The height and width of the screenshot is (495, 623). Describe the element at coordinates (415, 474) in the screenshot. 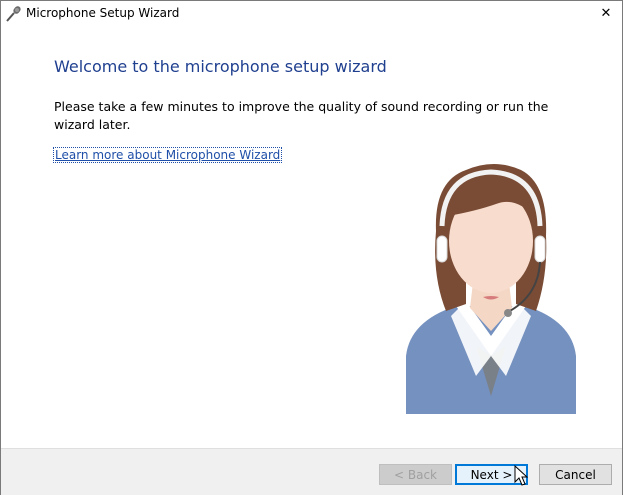

I see `back-button: < Back` at that location.